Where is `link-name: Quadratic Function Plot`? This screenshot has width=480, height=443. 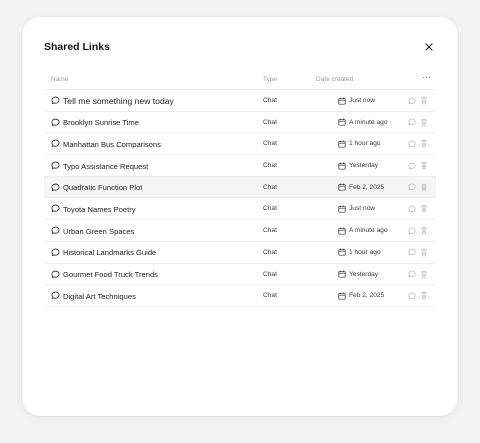
link-name: Quadratic Function Plot is located at coordinates (102, 187).